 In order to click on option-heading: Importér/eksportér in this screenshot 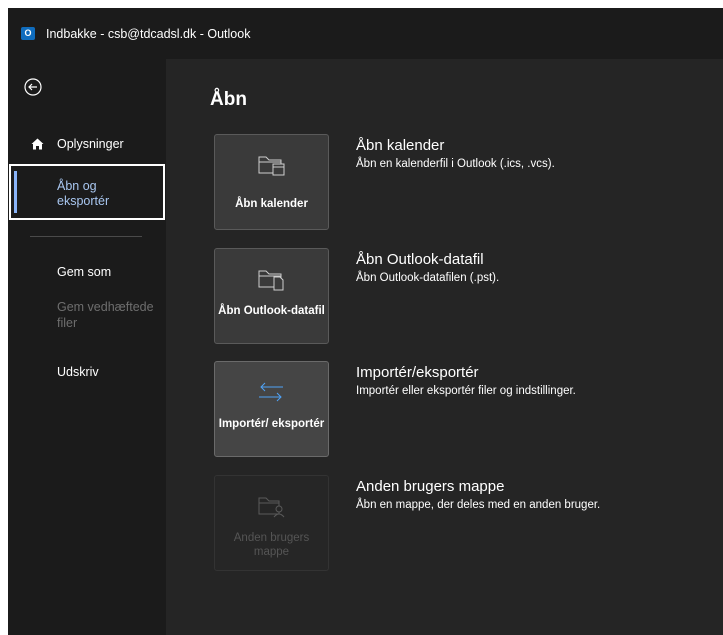, I will do `click(417, 372)`.